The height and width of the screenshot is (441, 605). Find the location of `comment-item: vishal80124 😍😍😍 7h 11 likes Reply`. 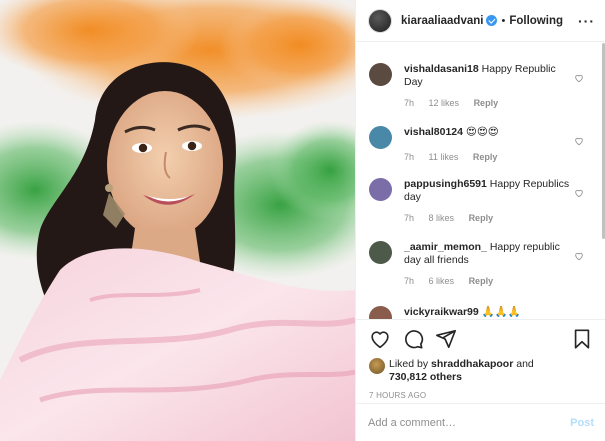

comment-item: vishal80124 😍😍😍 7h 11 likes Reply is located at coordinates (480, 145).